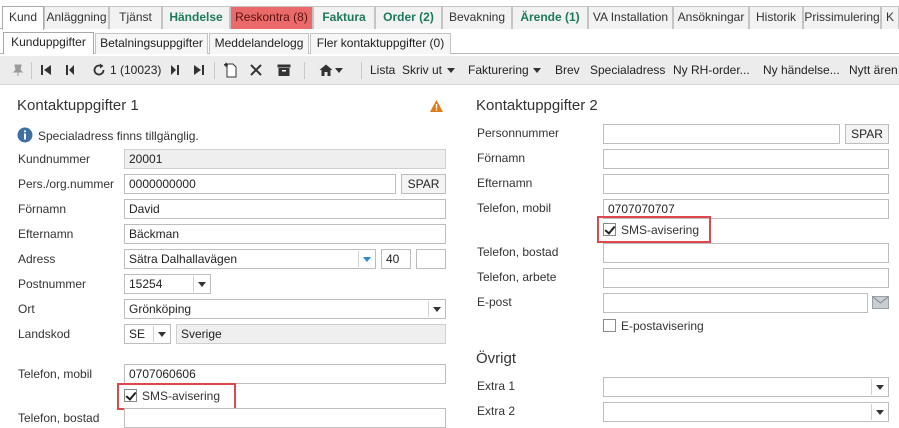 The height and width of the screenshot is (428, 899). What do you see at coordinates (285, 234) in the screenshot?
I see `efternamn-field: Bäckman` at bounding box center [285, 234].